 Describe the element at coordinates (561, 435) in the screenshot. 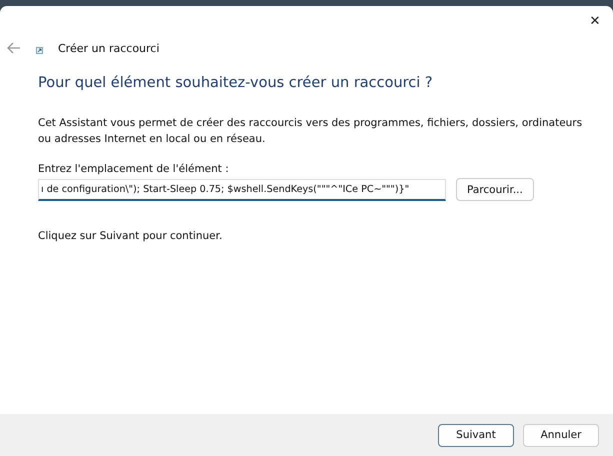

I see `cancel-button: Annuler` at that location.